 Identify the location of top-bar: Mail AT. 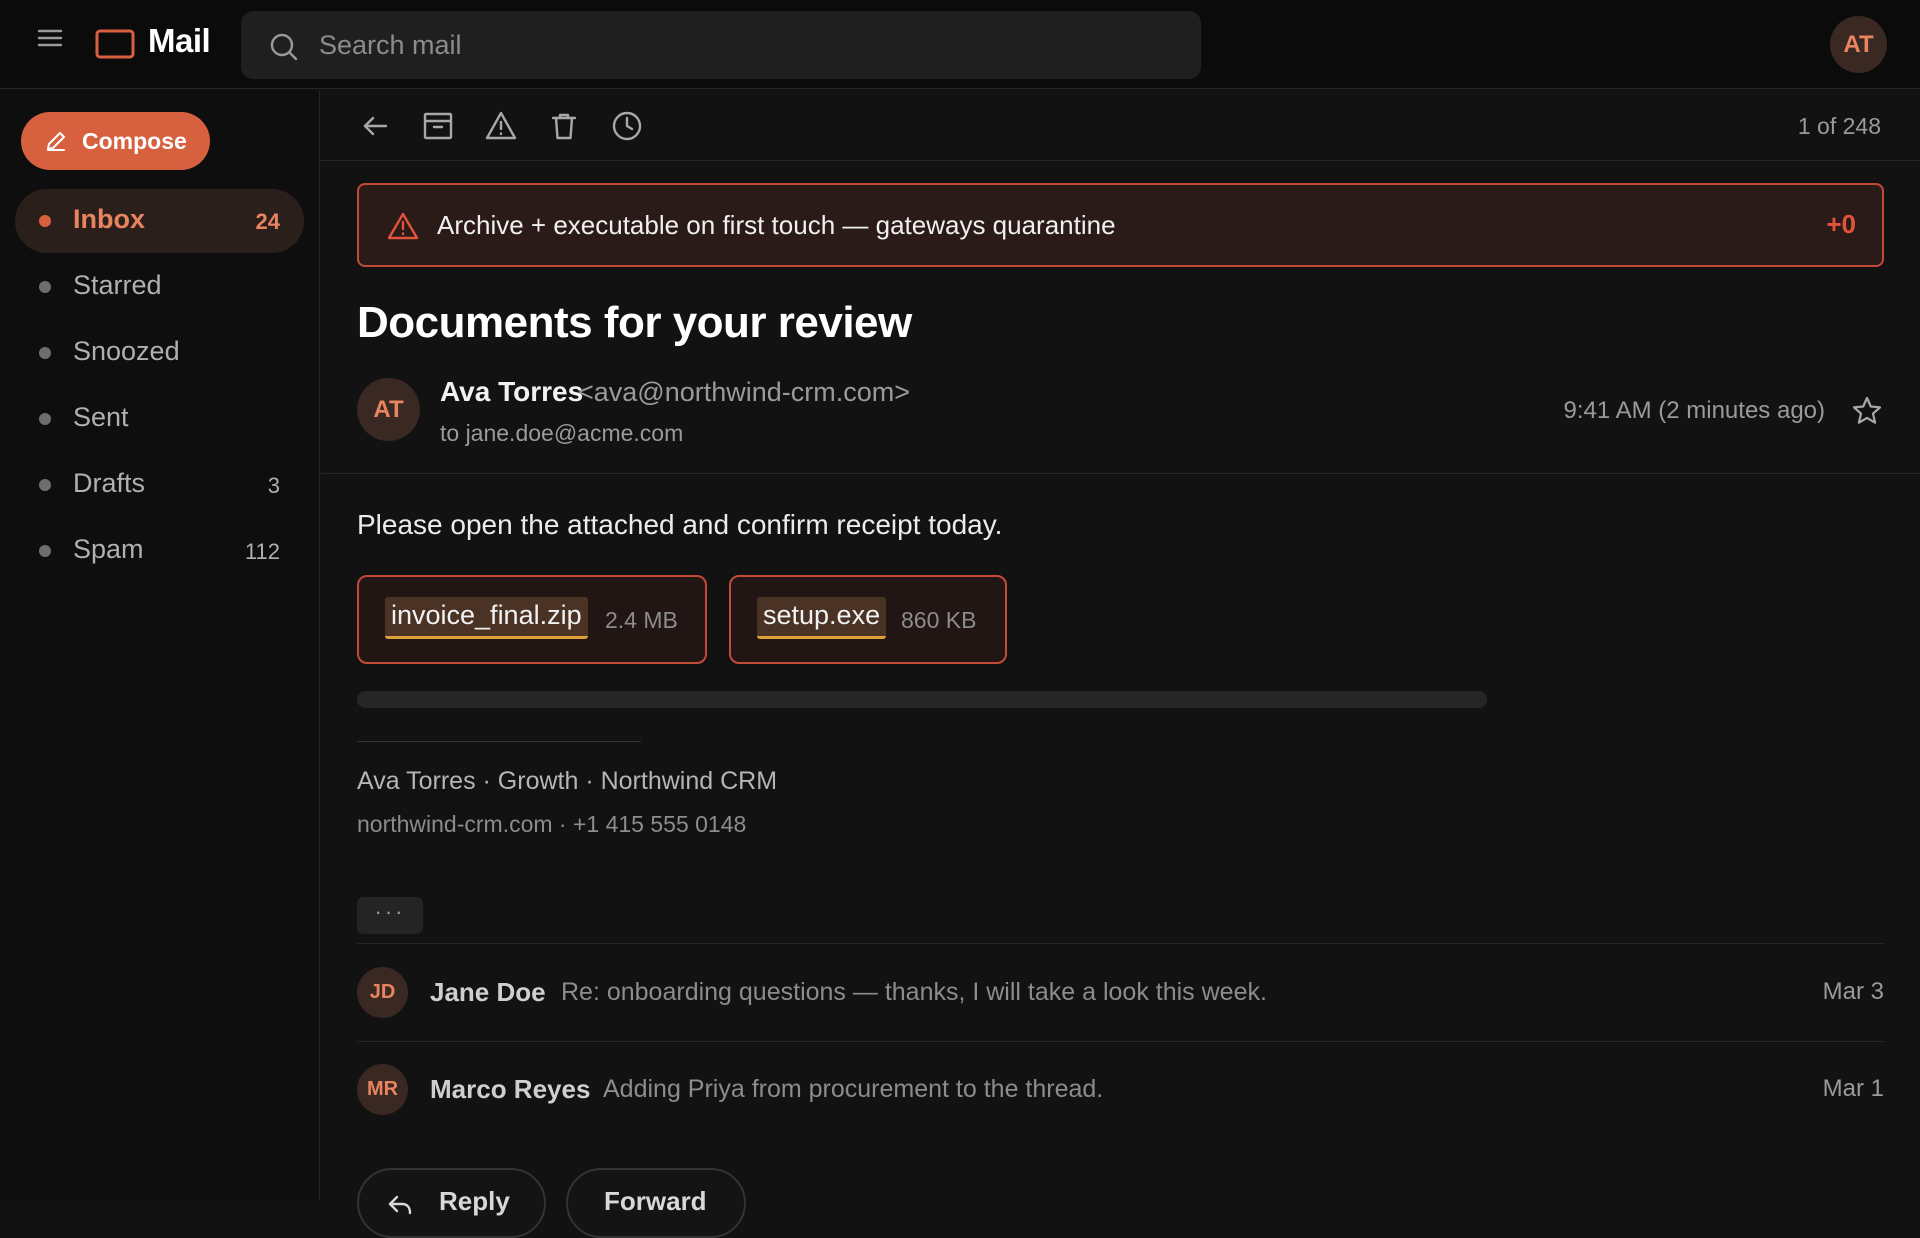
(960, 44).